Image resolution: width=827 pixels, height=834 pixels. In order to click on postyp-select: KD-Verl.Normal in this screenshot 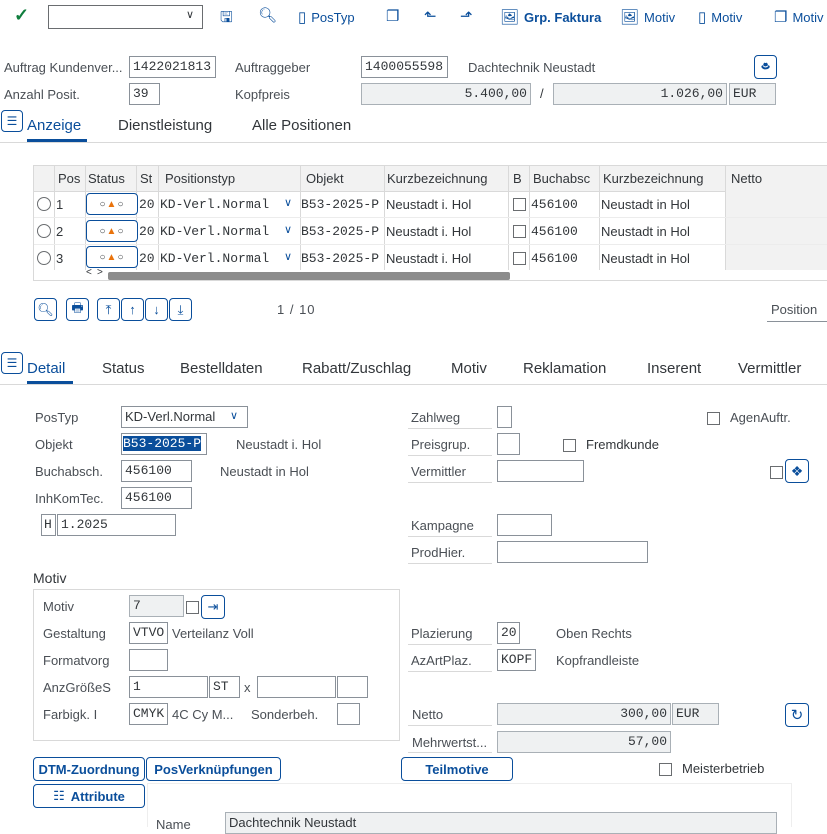, I will do `click(184, 417)`.